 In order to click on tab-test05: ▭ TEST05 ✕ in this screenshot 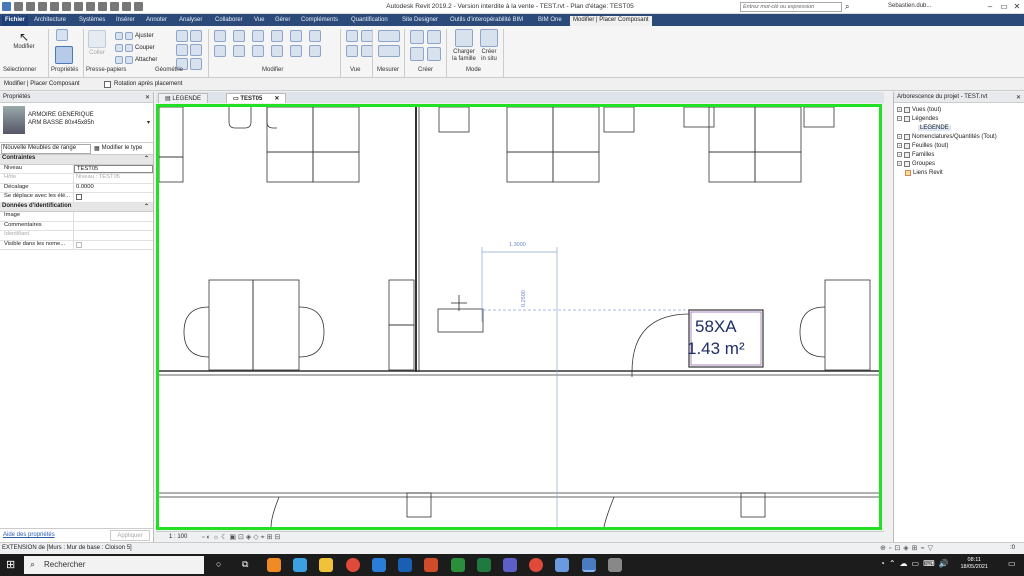, I will do `click(256, 98)`.